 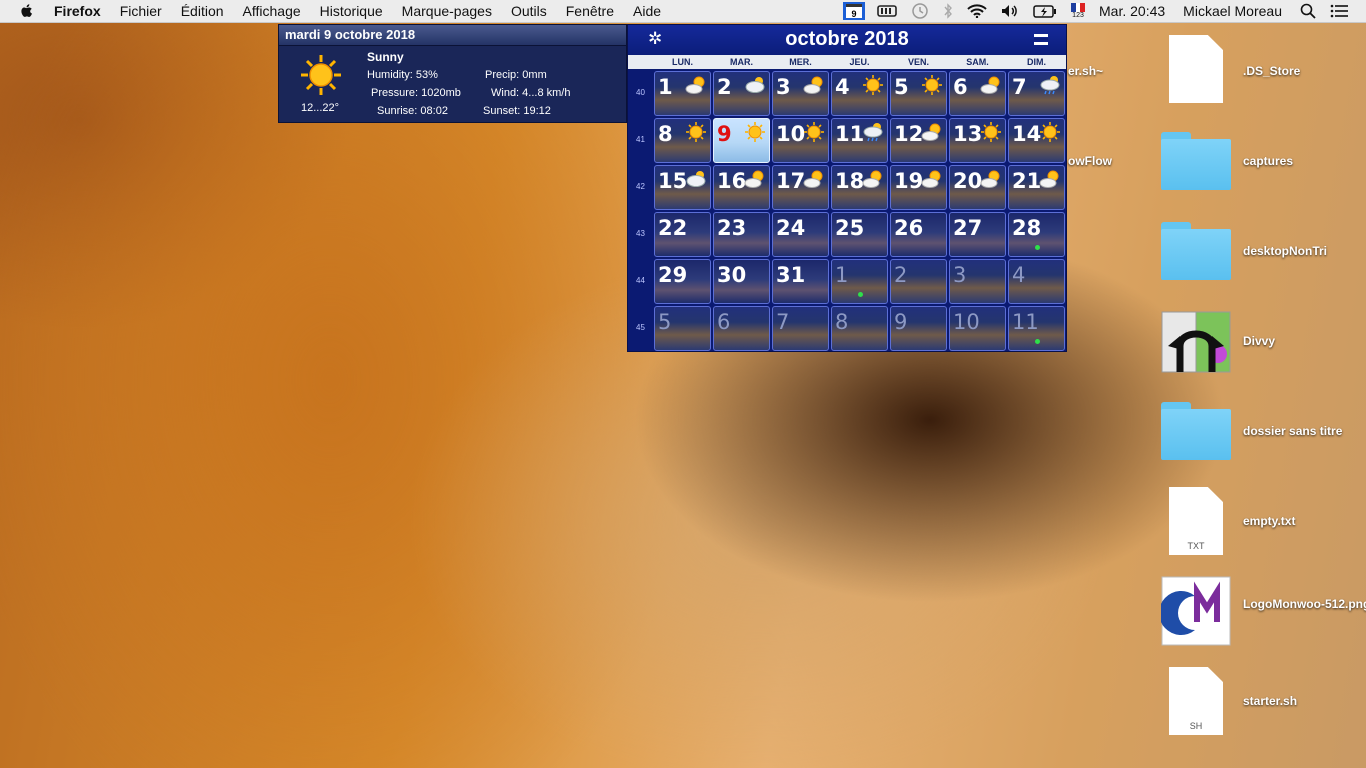 What do you see at coordinates (202, 11) in the screenshot?
I see `menu-edition: Édition` at bounding box center [202, 11].